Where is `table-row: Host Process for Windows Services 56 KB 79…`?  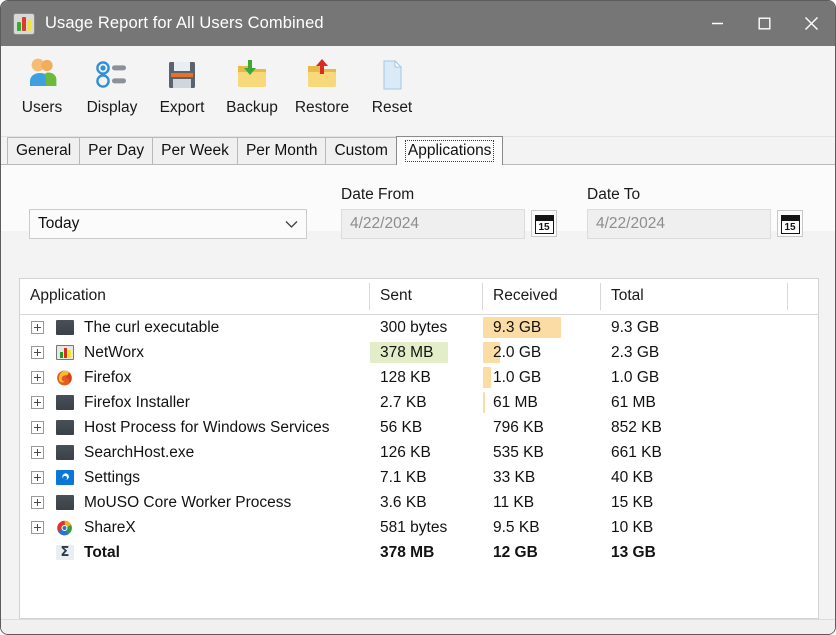 table-row: Host Process for Windows Services 56 KB 79… is located at coordinates (419, 427).